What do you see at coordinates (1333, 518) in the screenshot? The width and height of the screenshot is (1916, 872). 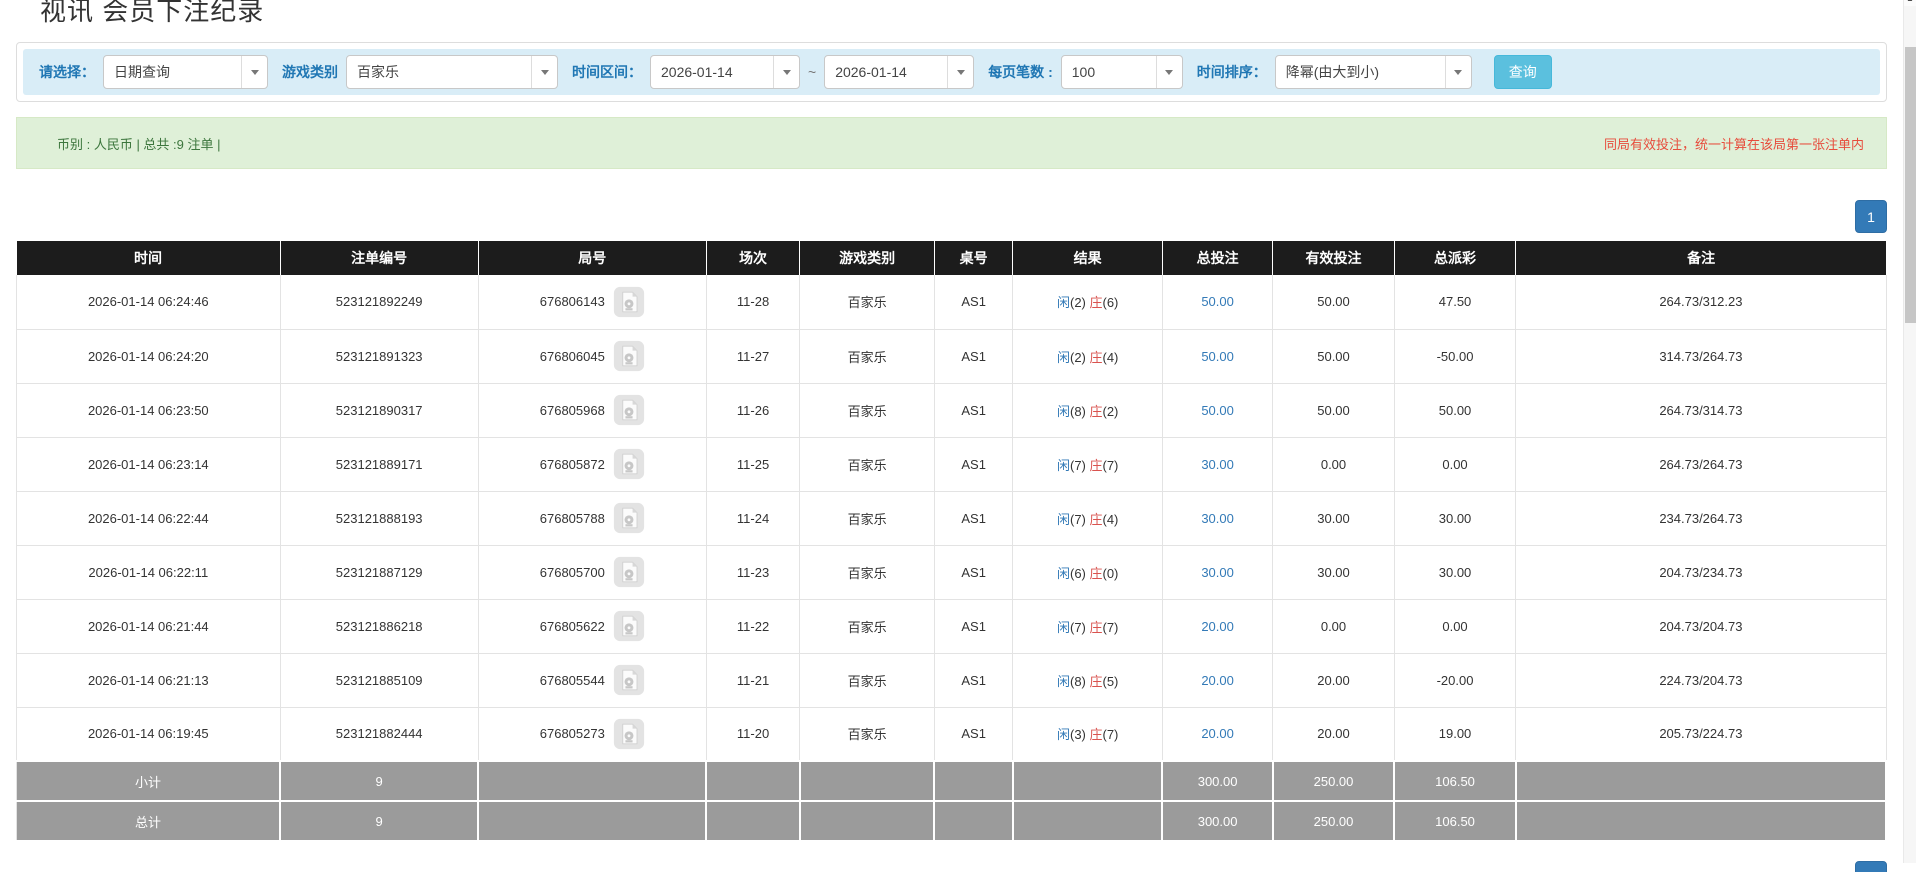 I see `valid-bet-cell: 30.00` at bounding box center [1333, 518].